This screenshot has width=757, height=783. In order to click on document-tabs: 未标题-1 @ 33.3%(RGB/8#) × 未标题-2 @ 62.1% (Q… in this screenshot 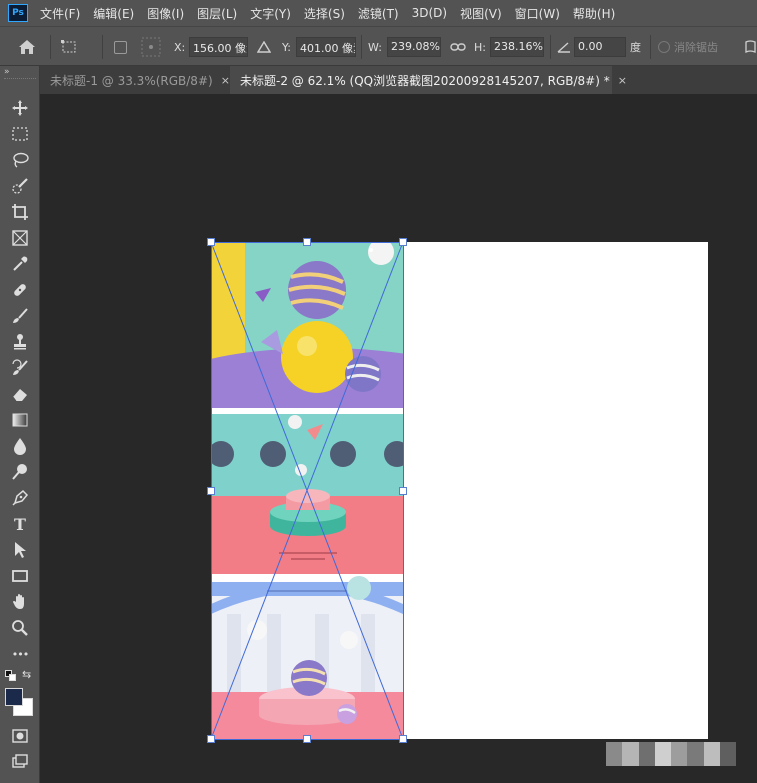, I will do `click(378, 80)`.